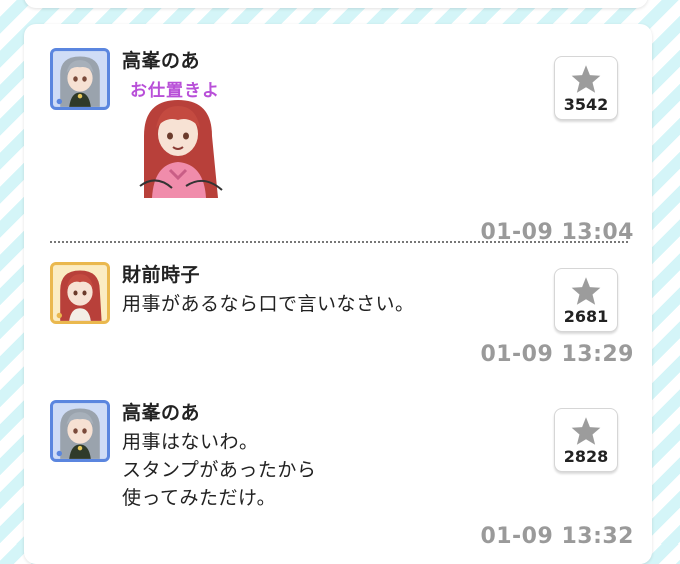  What do you see at coordinates (586, 456) in the screenshot?
I see `like-count: 2828` at bounding box center [586, 456].